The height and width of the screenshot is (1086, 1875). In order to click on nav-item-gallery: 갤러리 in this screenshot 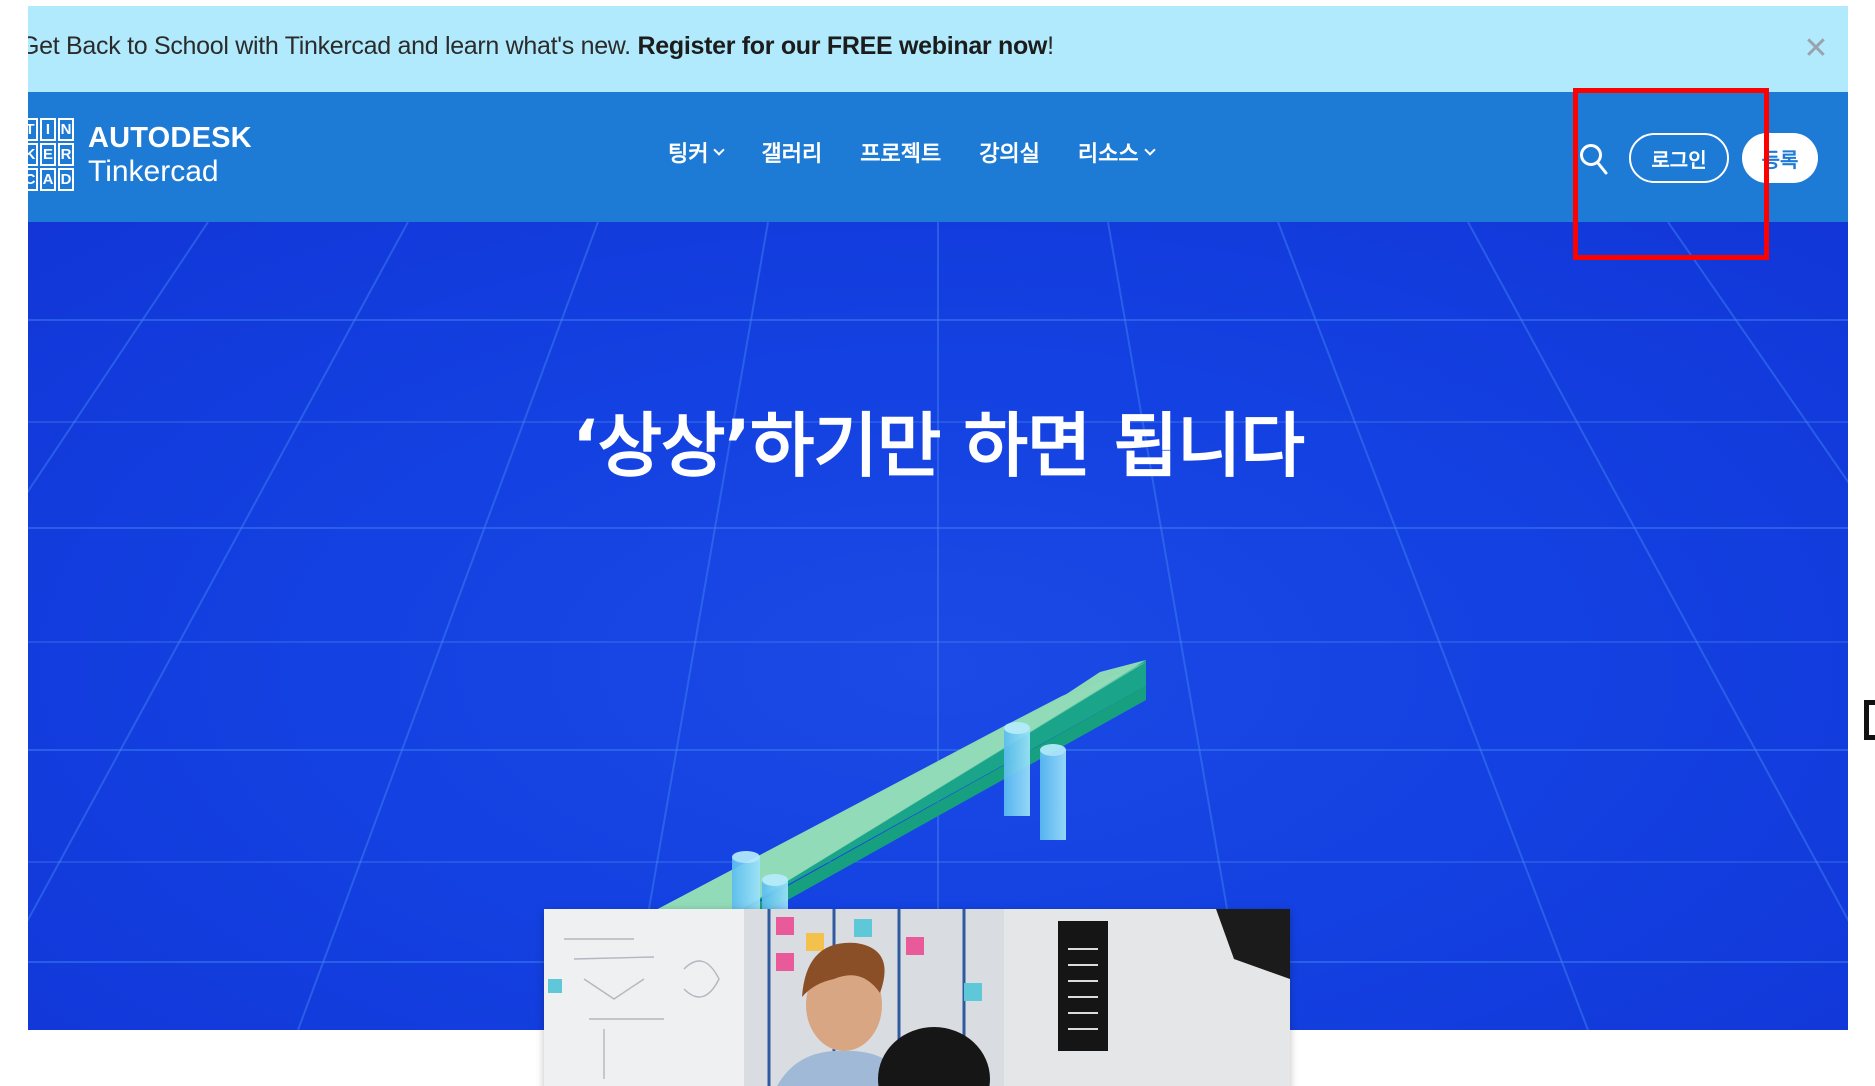, I will do `click(791, 152)`.